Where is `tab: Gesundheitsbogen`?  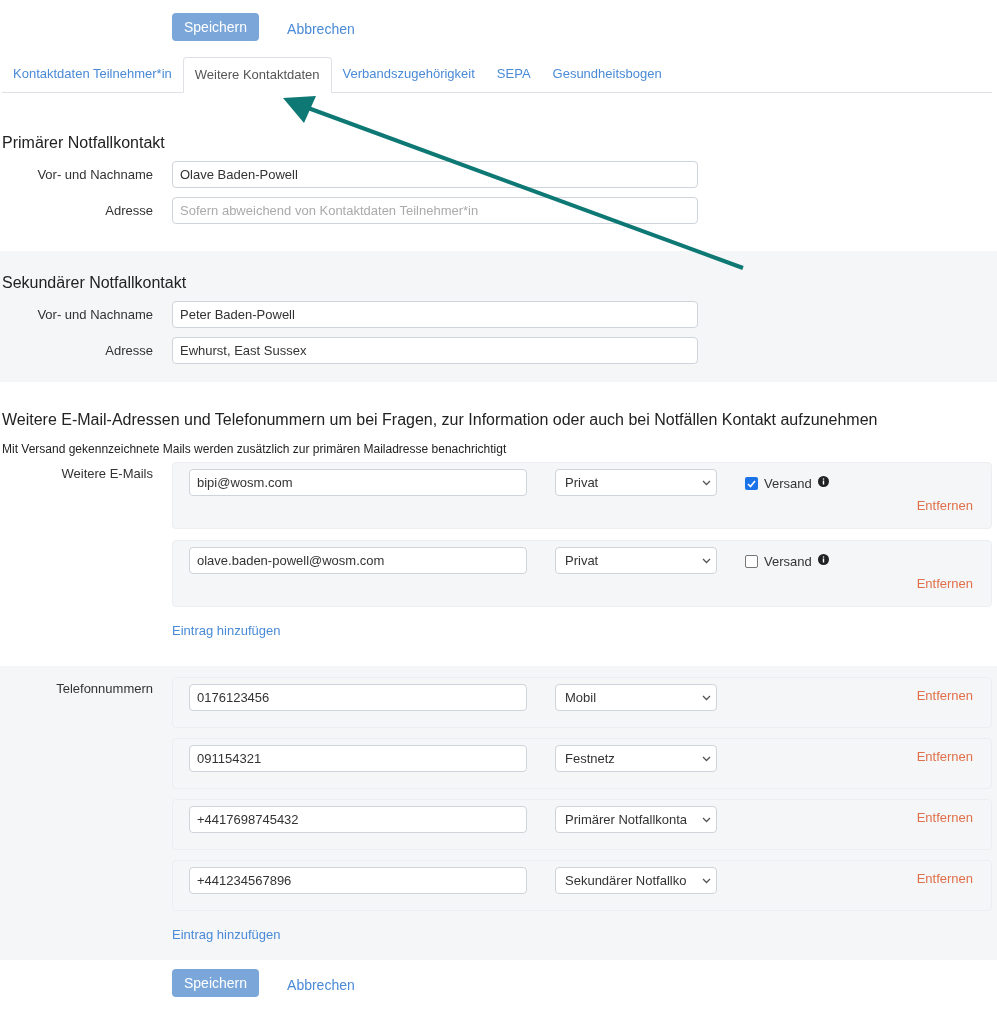
tab: Gesundheitsbogen is located at coordinates (607, 74).